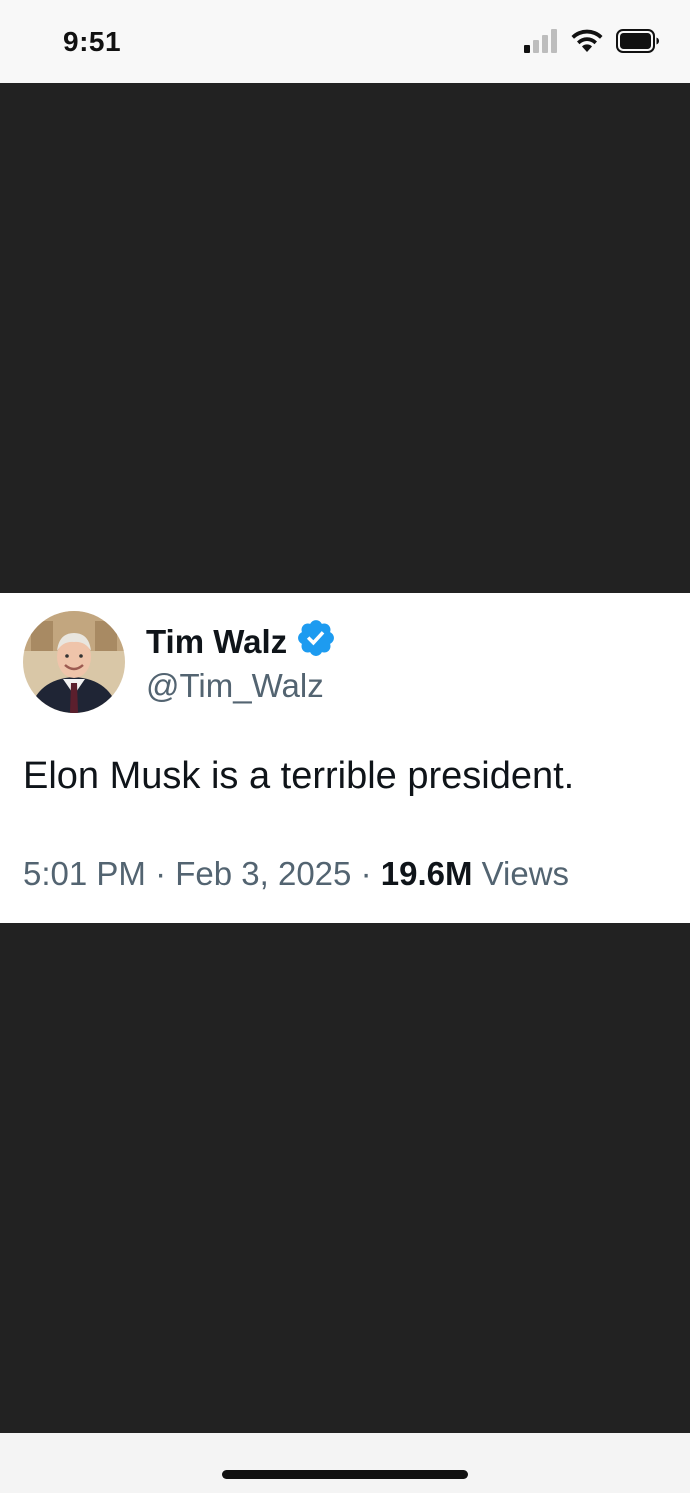  I want to click on status-icons, so click(592, 43).